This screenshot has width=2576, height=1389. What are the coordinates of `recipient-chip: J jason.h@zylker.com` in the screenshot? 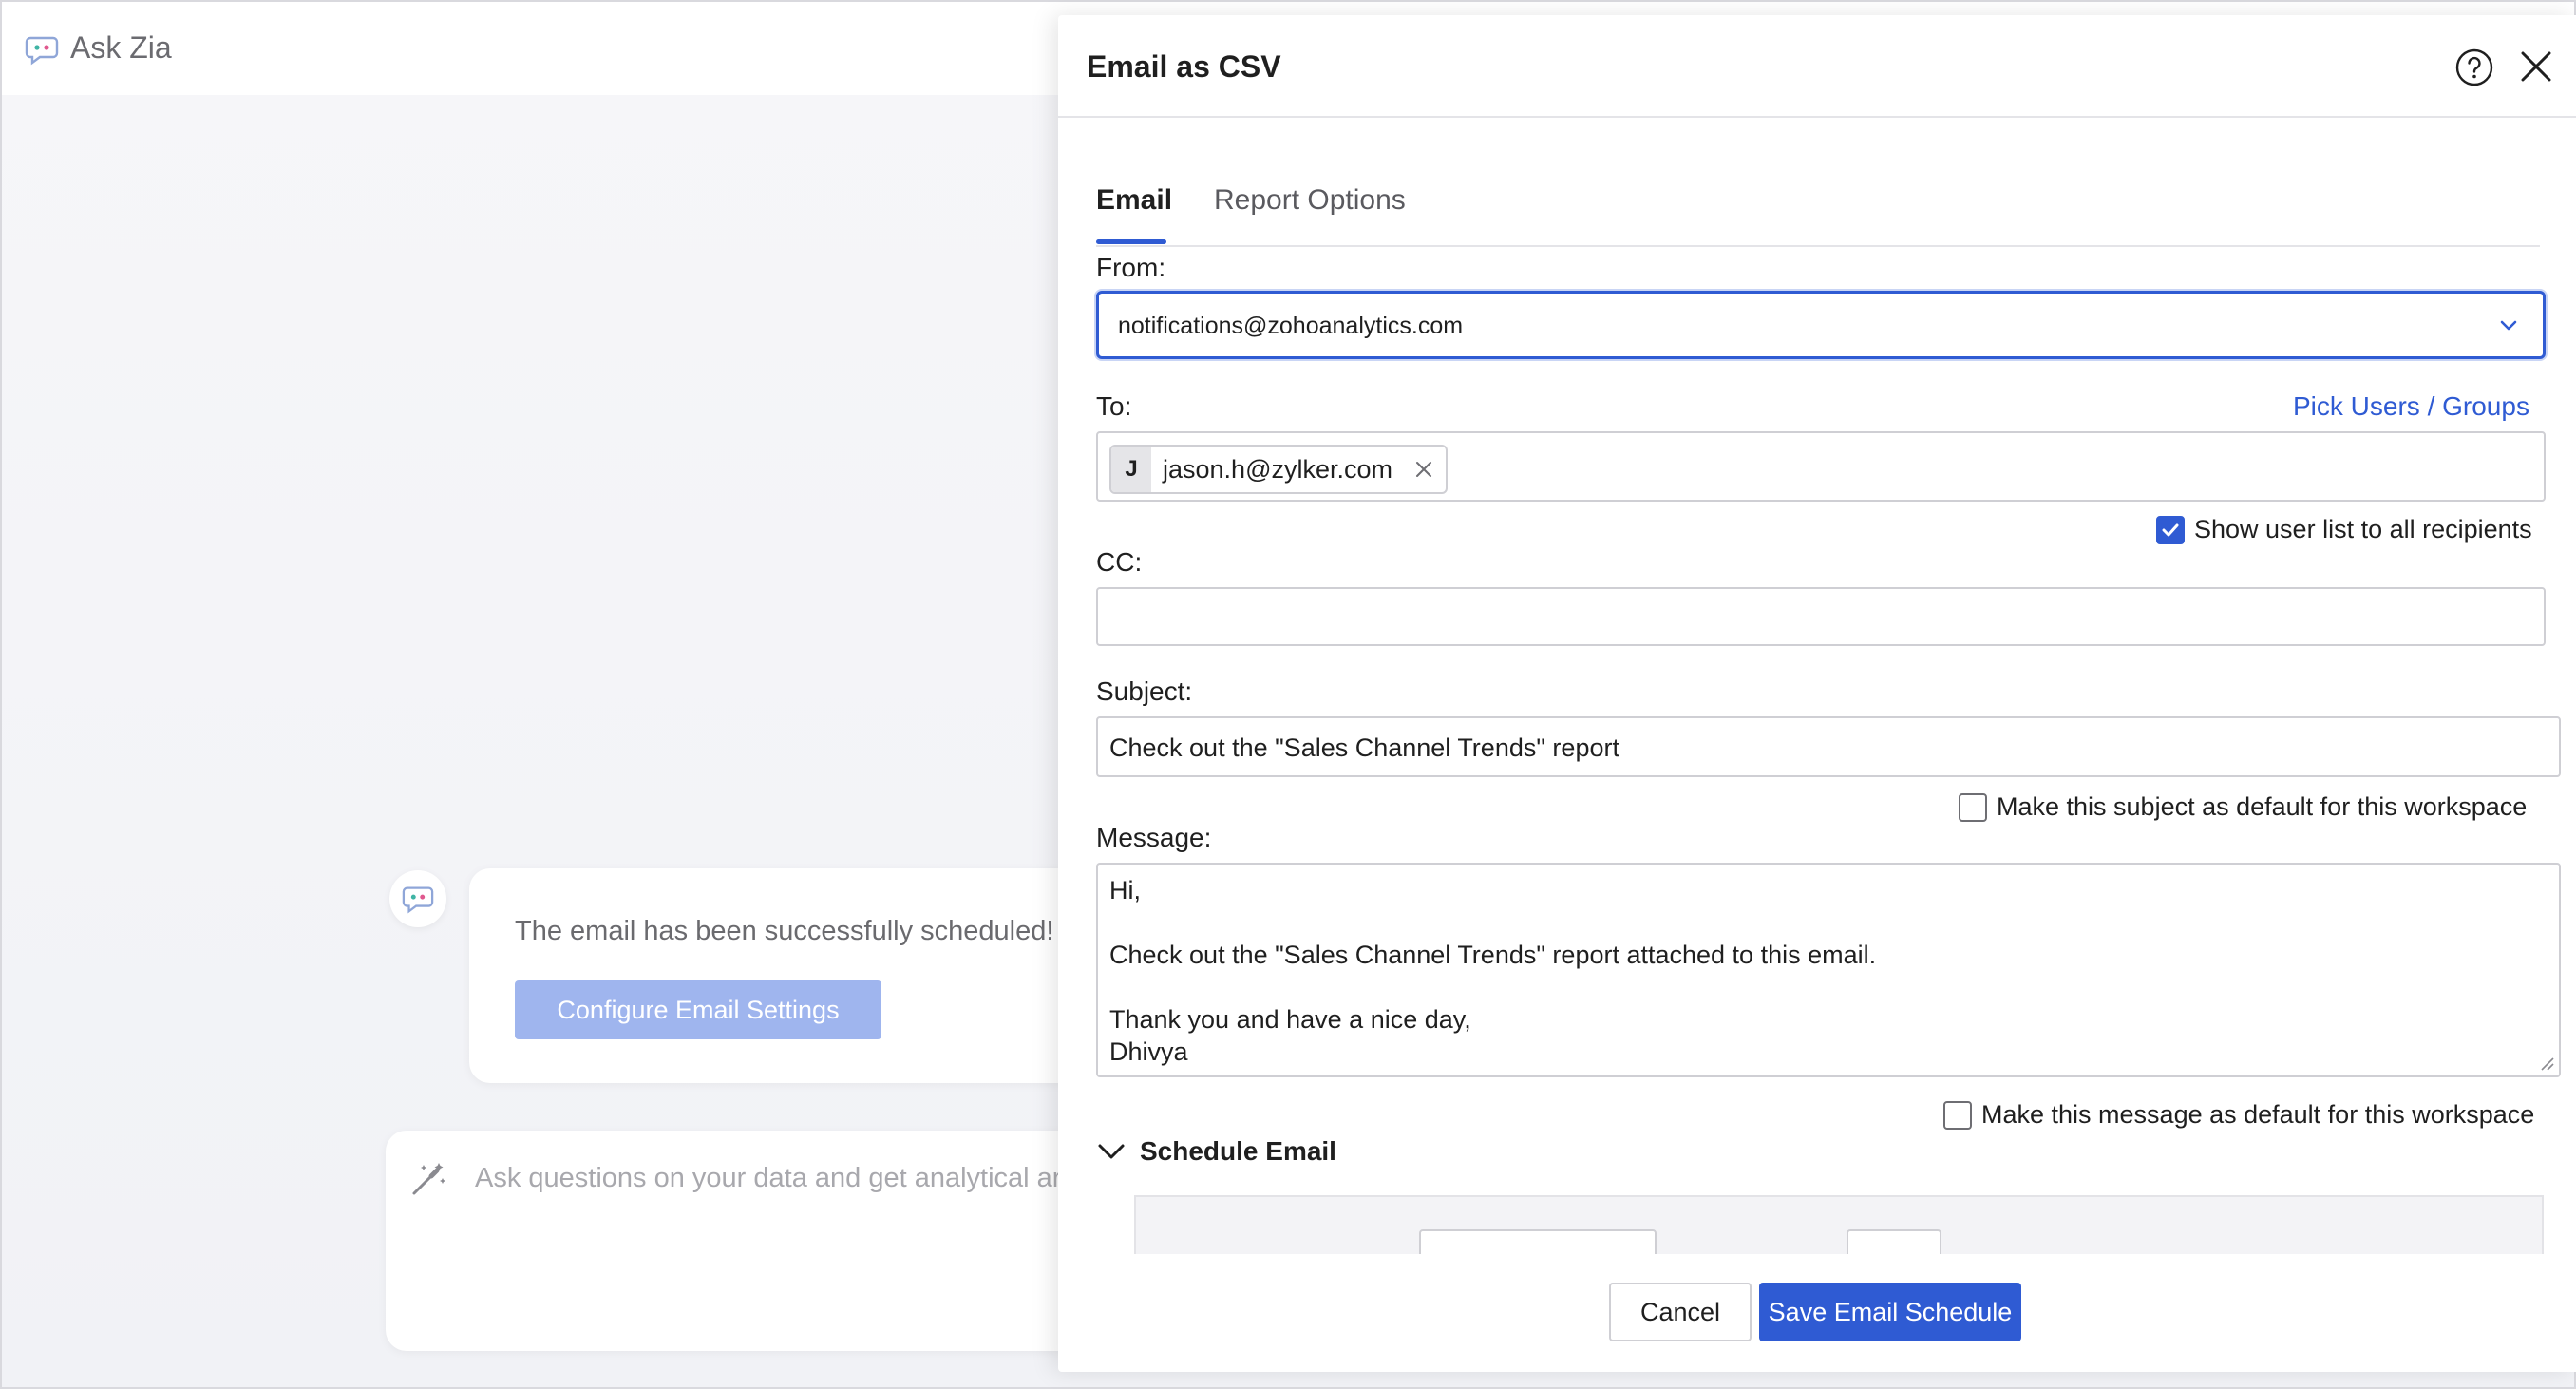 It's located at (1278, 470).